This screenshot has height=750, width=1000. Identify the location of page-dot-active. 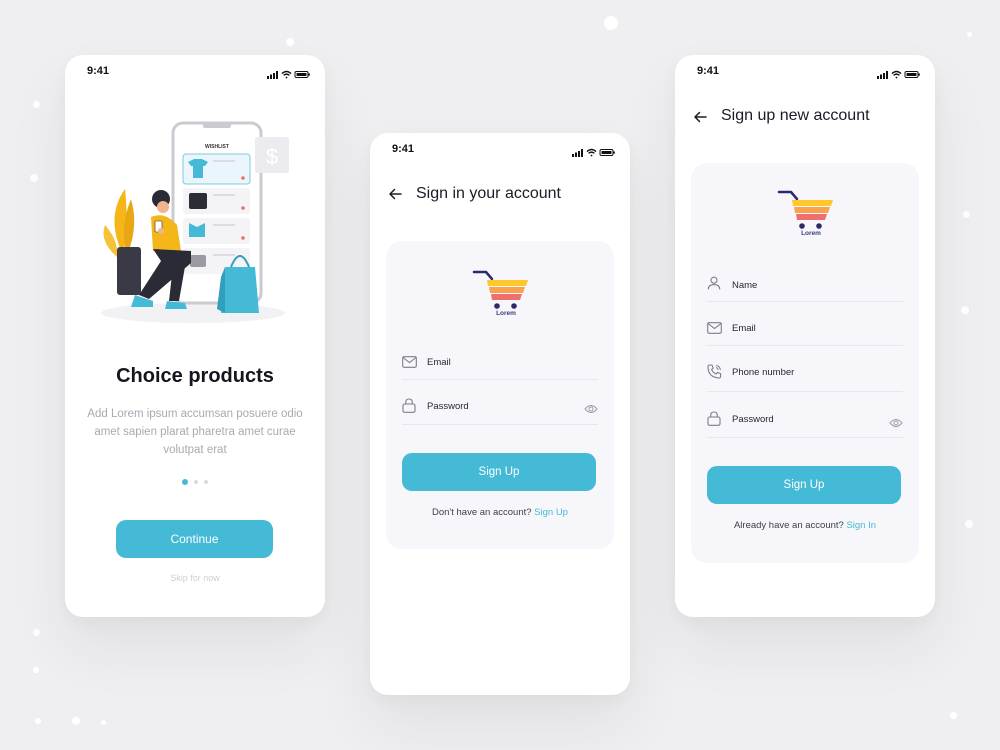
(185, 482).